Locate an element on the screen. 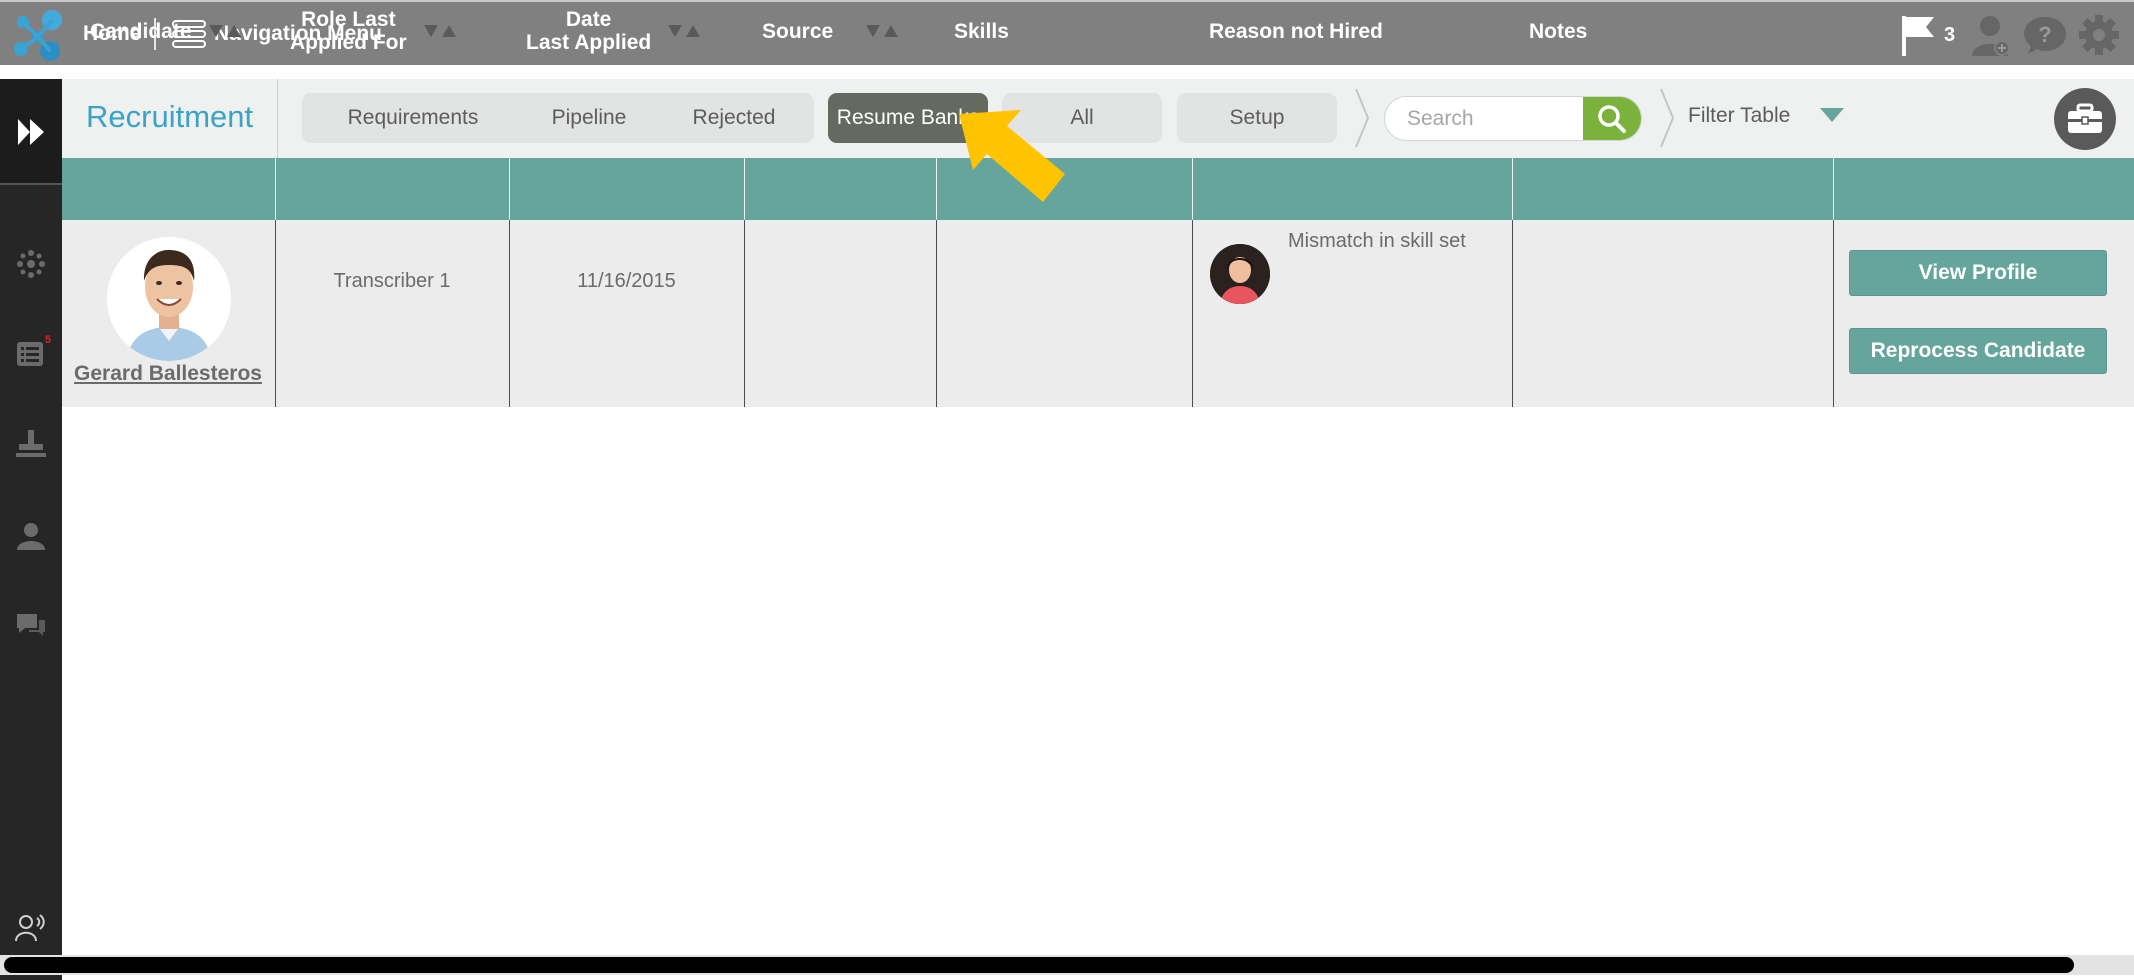 This screenshot has width=2134, height=980. candidate-avatar is located at coordinates (169, 299).